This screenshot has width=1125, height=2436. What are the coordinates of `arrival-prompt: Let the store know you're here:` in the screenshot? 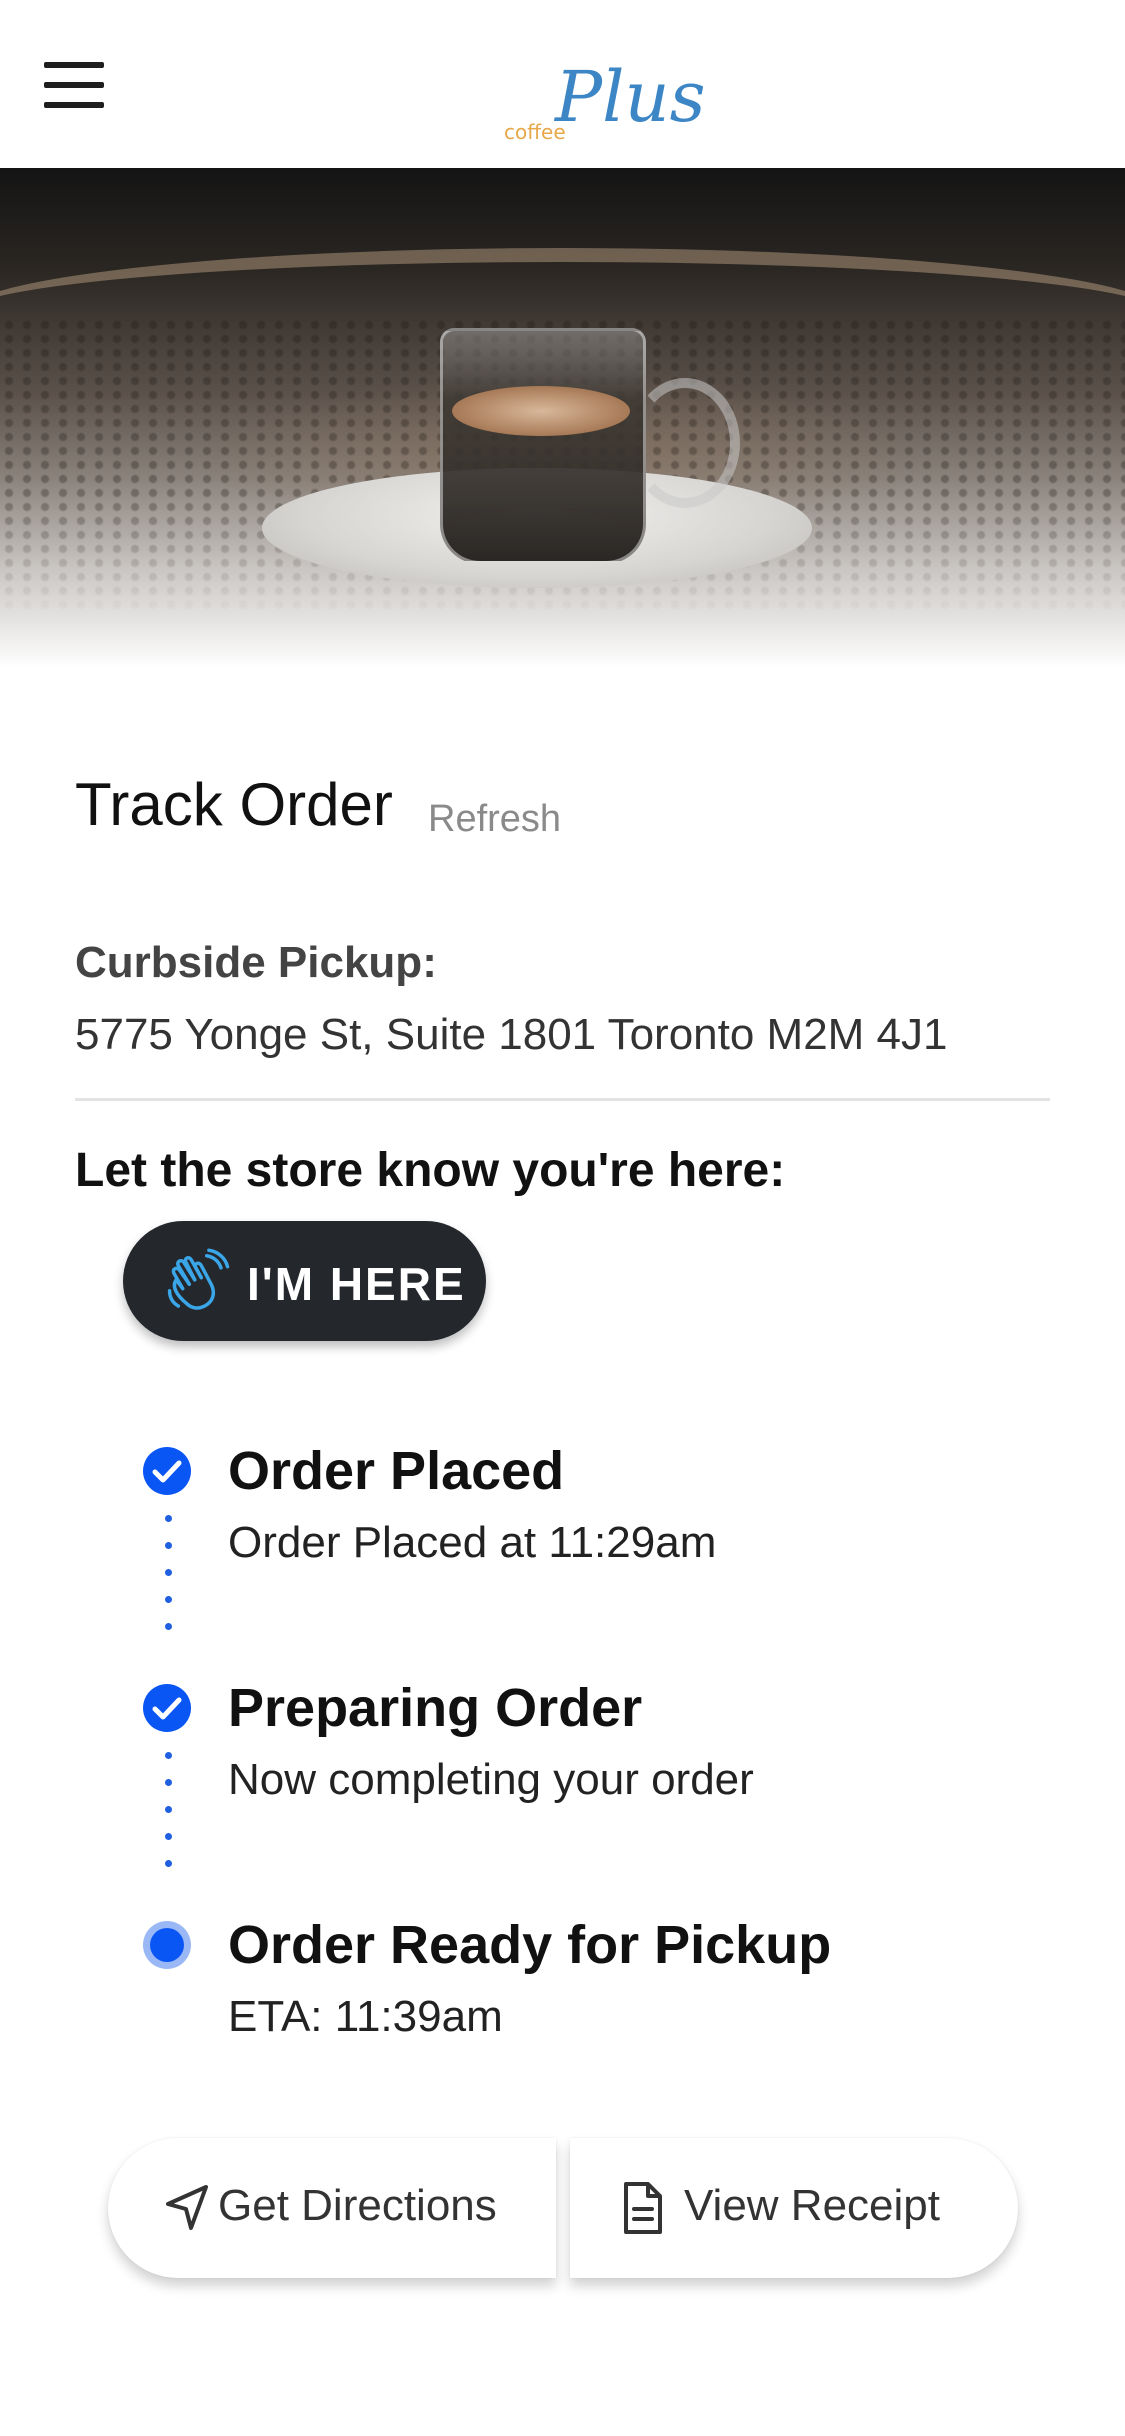 It's located at (430, 1170).